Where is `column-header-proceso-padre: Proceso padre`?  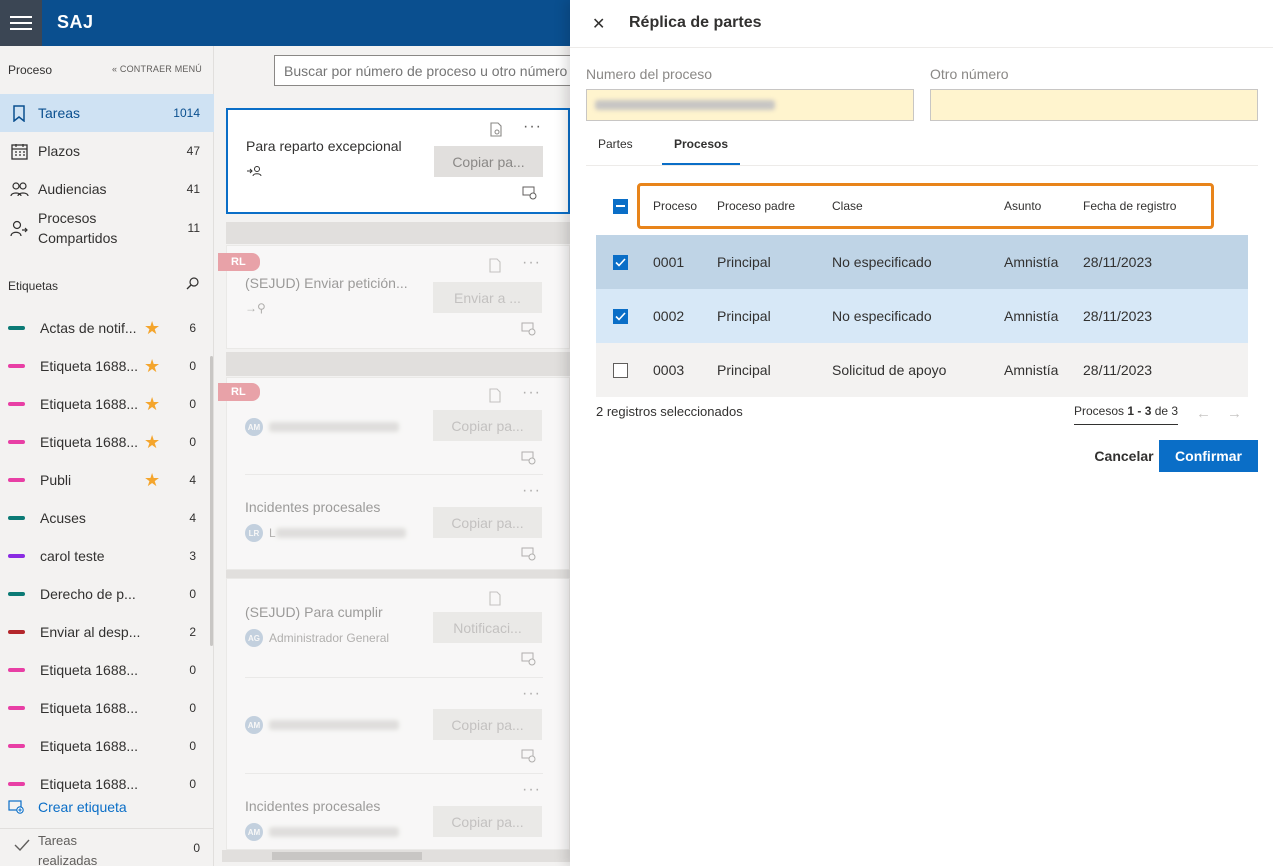 column-header-proceso-padre: Proceso padre is located at coordinates (756, 206).